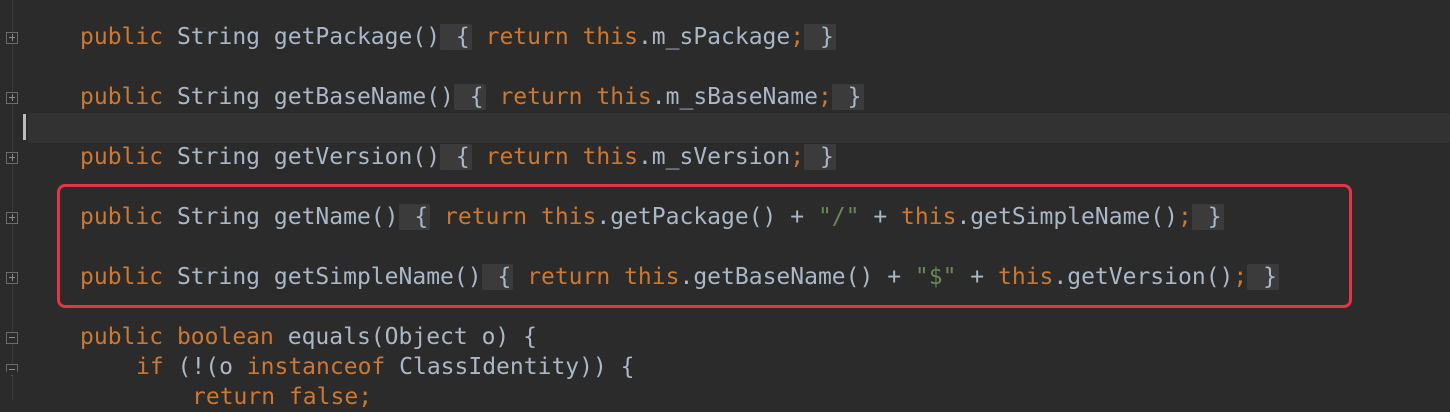 The image size is (1450, 412). What do you see at coordinates (714, 37) in the screenshot?
I see `method-body: .m_sPackage` at bounding box center [714, 37].